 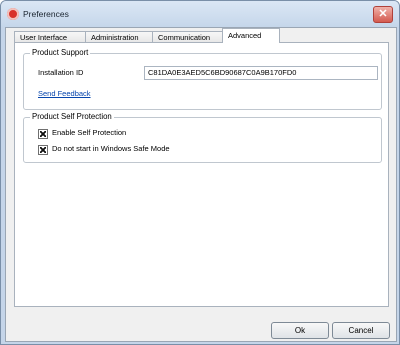 I want to click on tab-advanced: Advanced, so click(x=251, y=35).